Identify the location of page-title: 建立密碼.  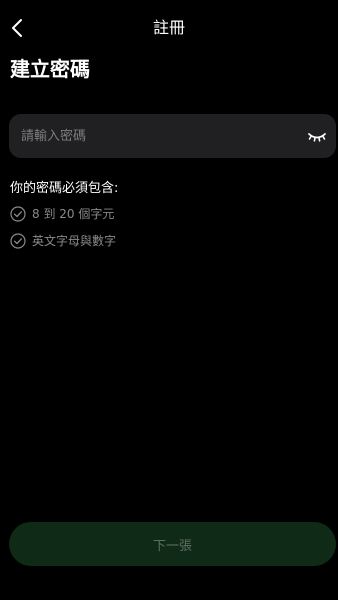
(50, 69).